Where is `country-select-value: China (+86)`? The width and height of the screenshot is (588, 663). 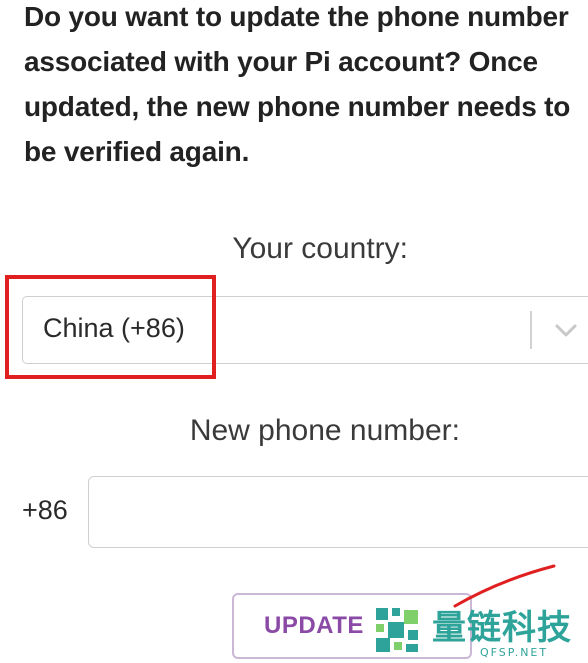
country-select-value: China (+86) is located at coordinates (114, 328).